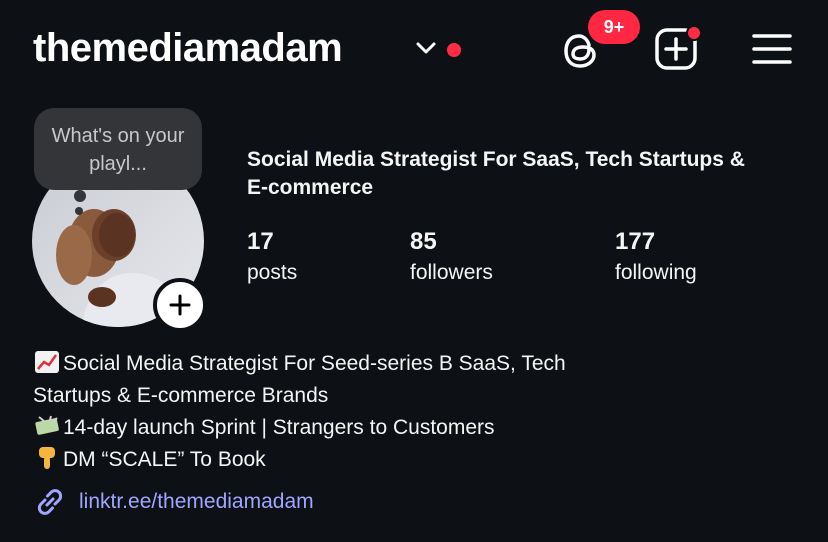 Image resolution: width=828 pixels, height=542 pixels. Describe the element at coordinates (451, 272) in the screenshot. I see `stat-label: followers` at that location.